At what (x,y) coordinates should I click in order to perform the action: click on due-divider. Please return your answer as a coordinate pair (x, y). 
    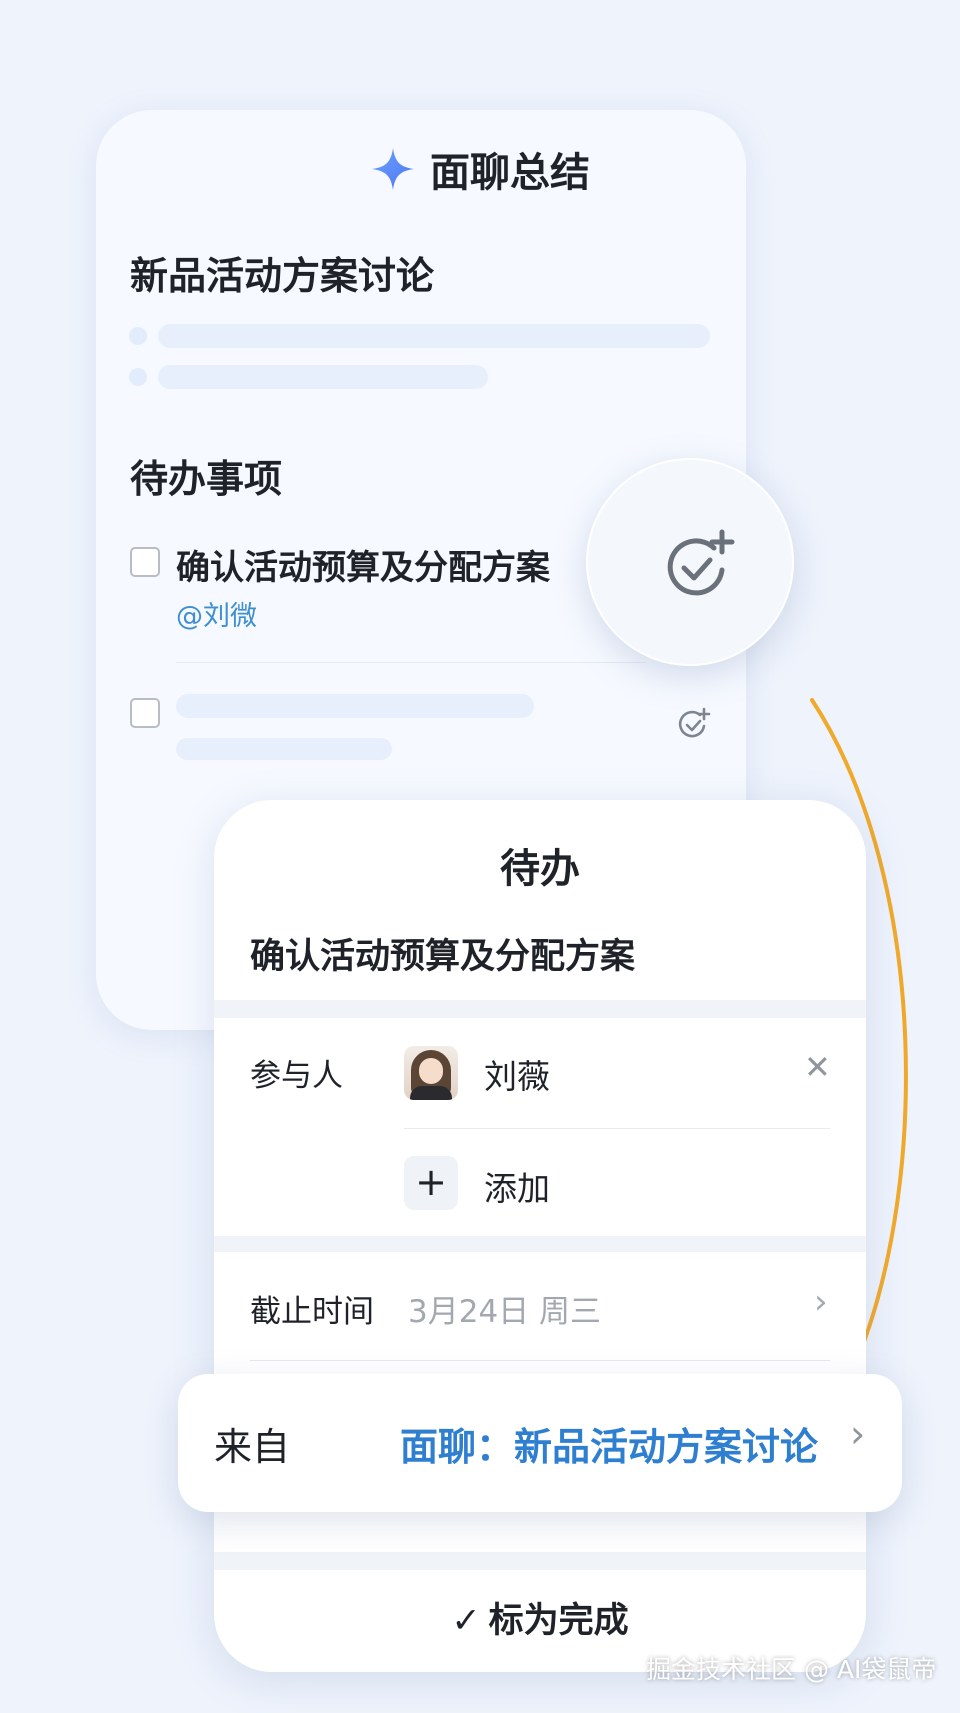
    Looking at the image, I should click on (540, 1360).